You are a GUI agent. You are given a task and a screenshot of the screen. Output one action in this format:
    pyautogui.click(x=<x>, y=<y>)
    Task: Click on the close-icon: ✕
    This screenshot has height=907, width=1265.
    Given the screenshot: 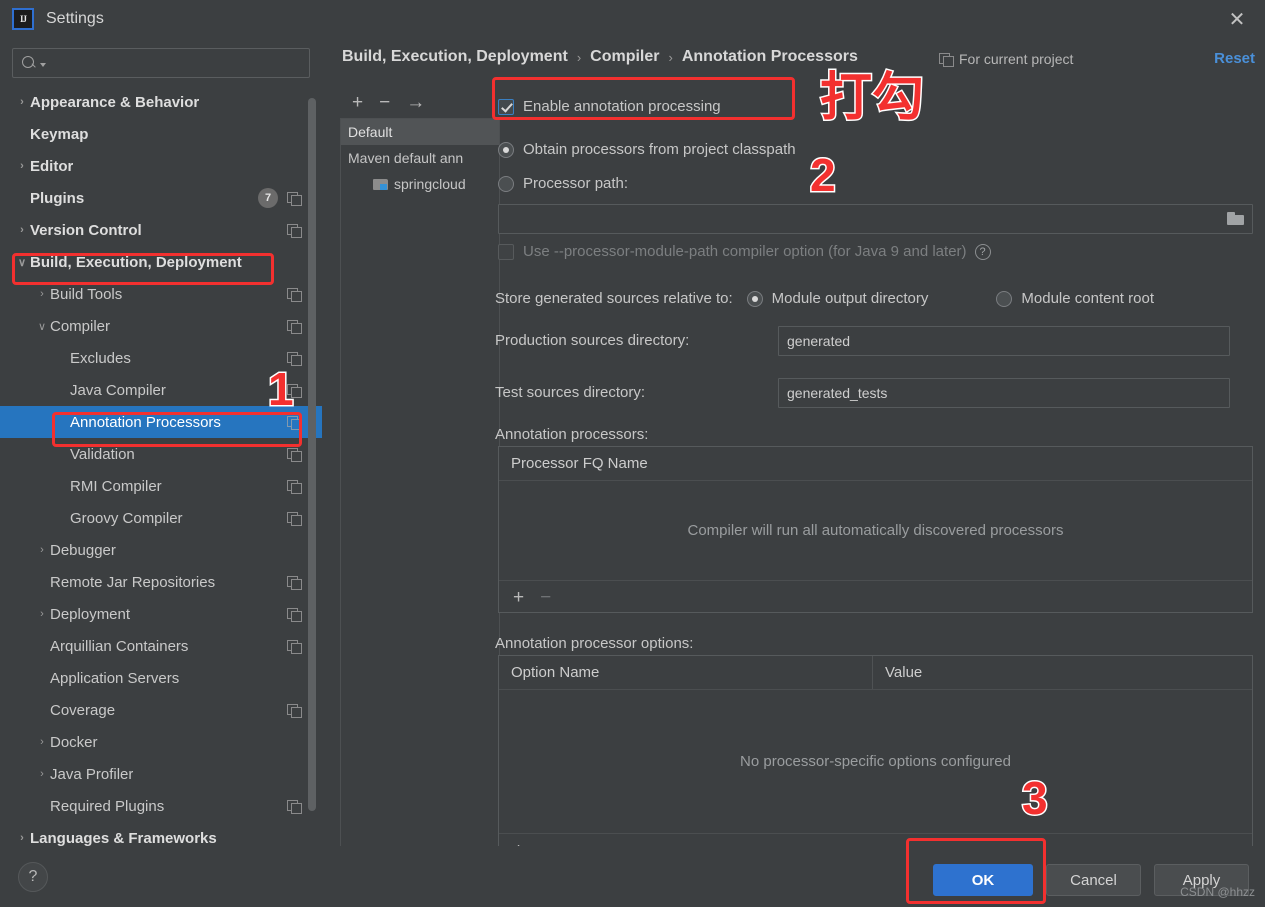 What is the action you would take?
    pyautogui.click(x=1237, y=19)
    